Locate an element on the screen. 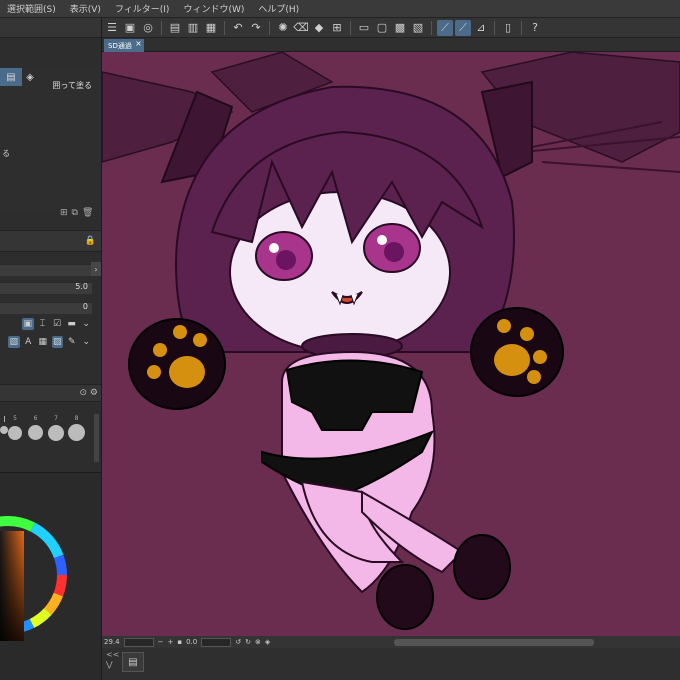  brush-size-palette: 5 6 7 8 9 10 is located at coordinates (47, 439).